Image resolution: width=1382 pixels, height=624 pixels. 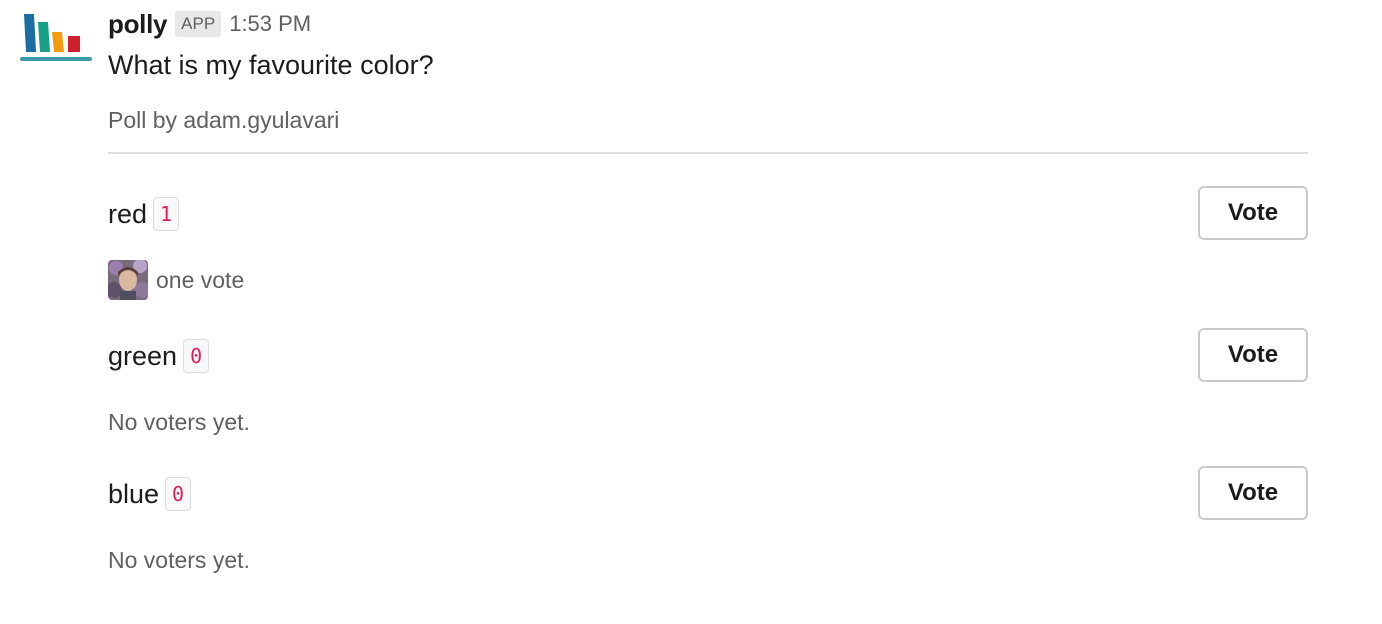 I want to click on vote-button-blue: Vote, so click(x=1253, y=493).